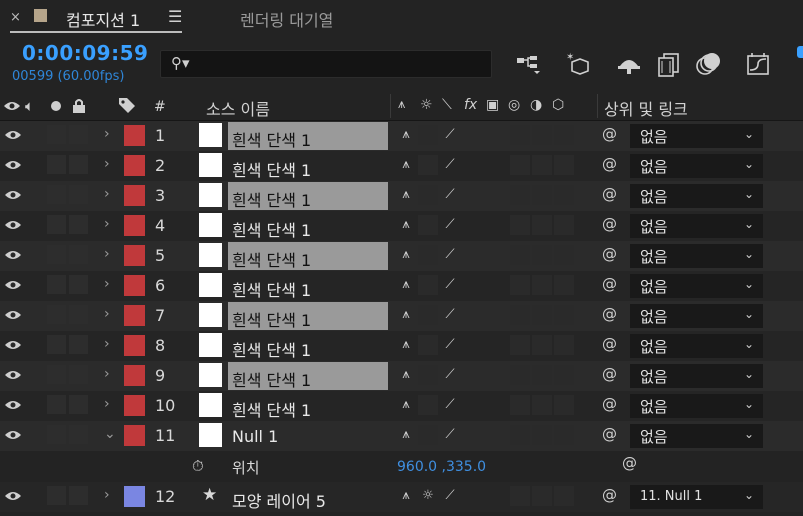 This screenshot has height=516, width=803. Describe the element at coordinates (629, 64) in the screenshot. I see `shy-layers-icon` at that location.